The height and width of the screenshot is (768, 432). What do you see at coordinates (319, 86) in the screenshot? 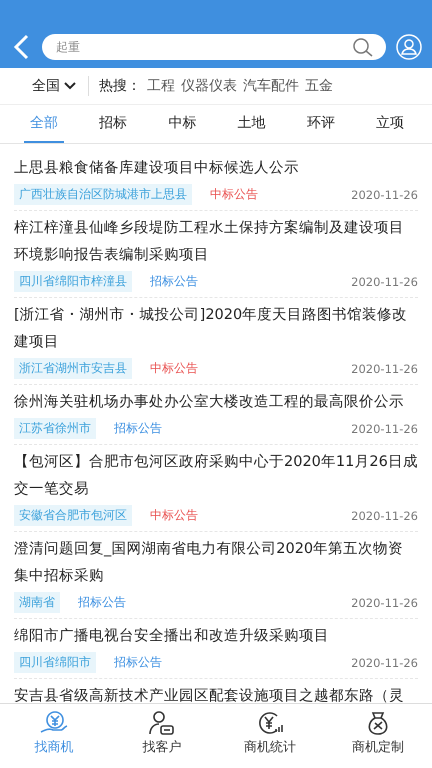
I see `hot-search-term: 五金` at bounding box center [319, 86].